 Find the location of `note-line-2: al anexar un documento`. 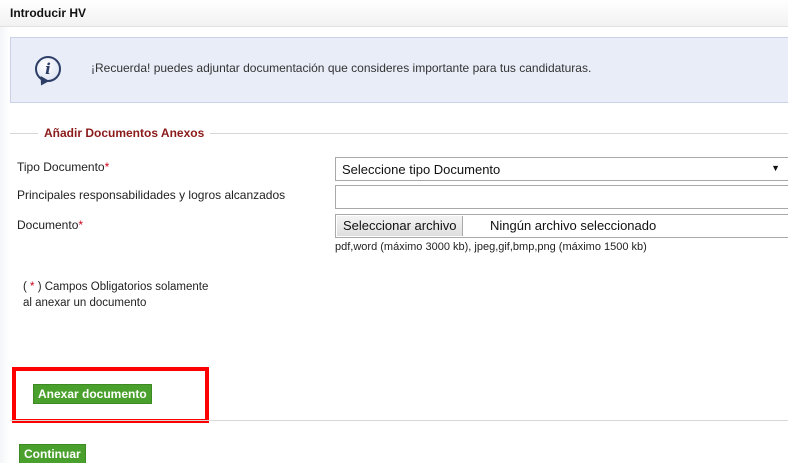

note-line-2: al anexar un documento is located at coordinates (85, 303).